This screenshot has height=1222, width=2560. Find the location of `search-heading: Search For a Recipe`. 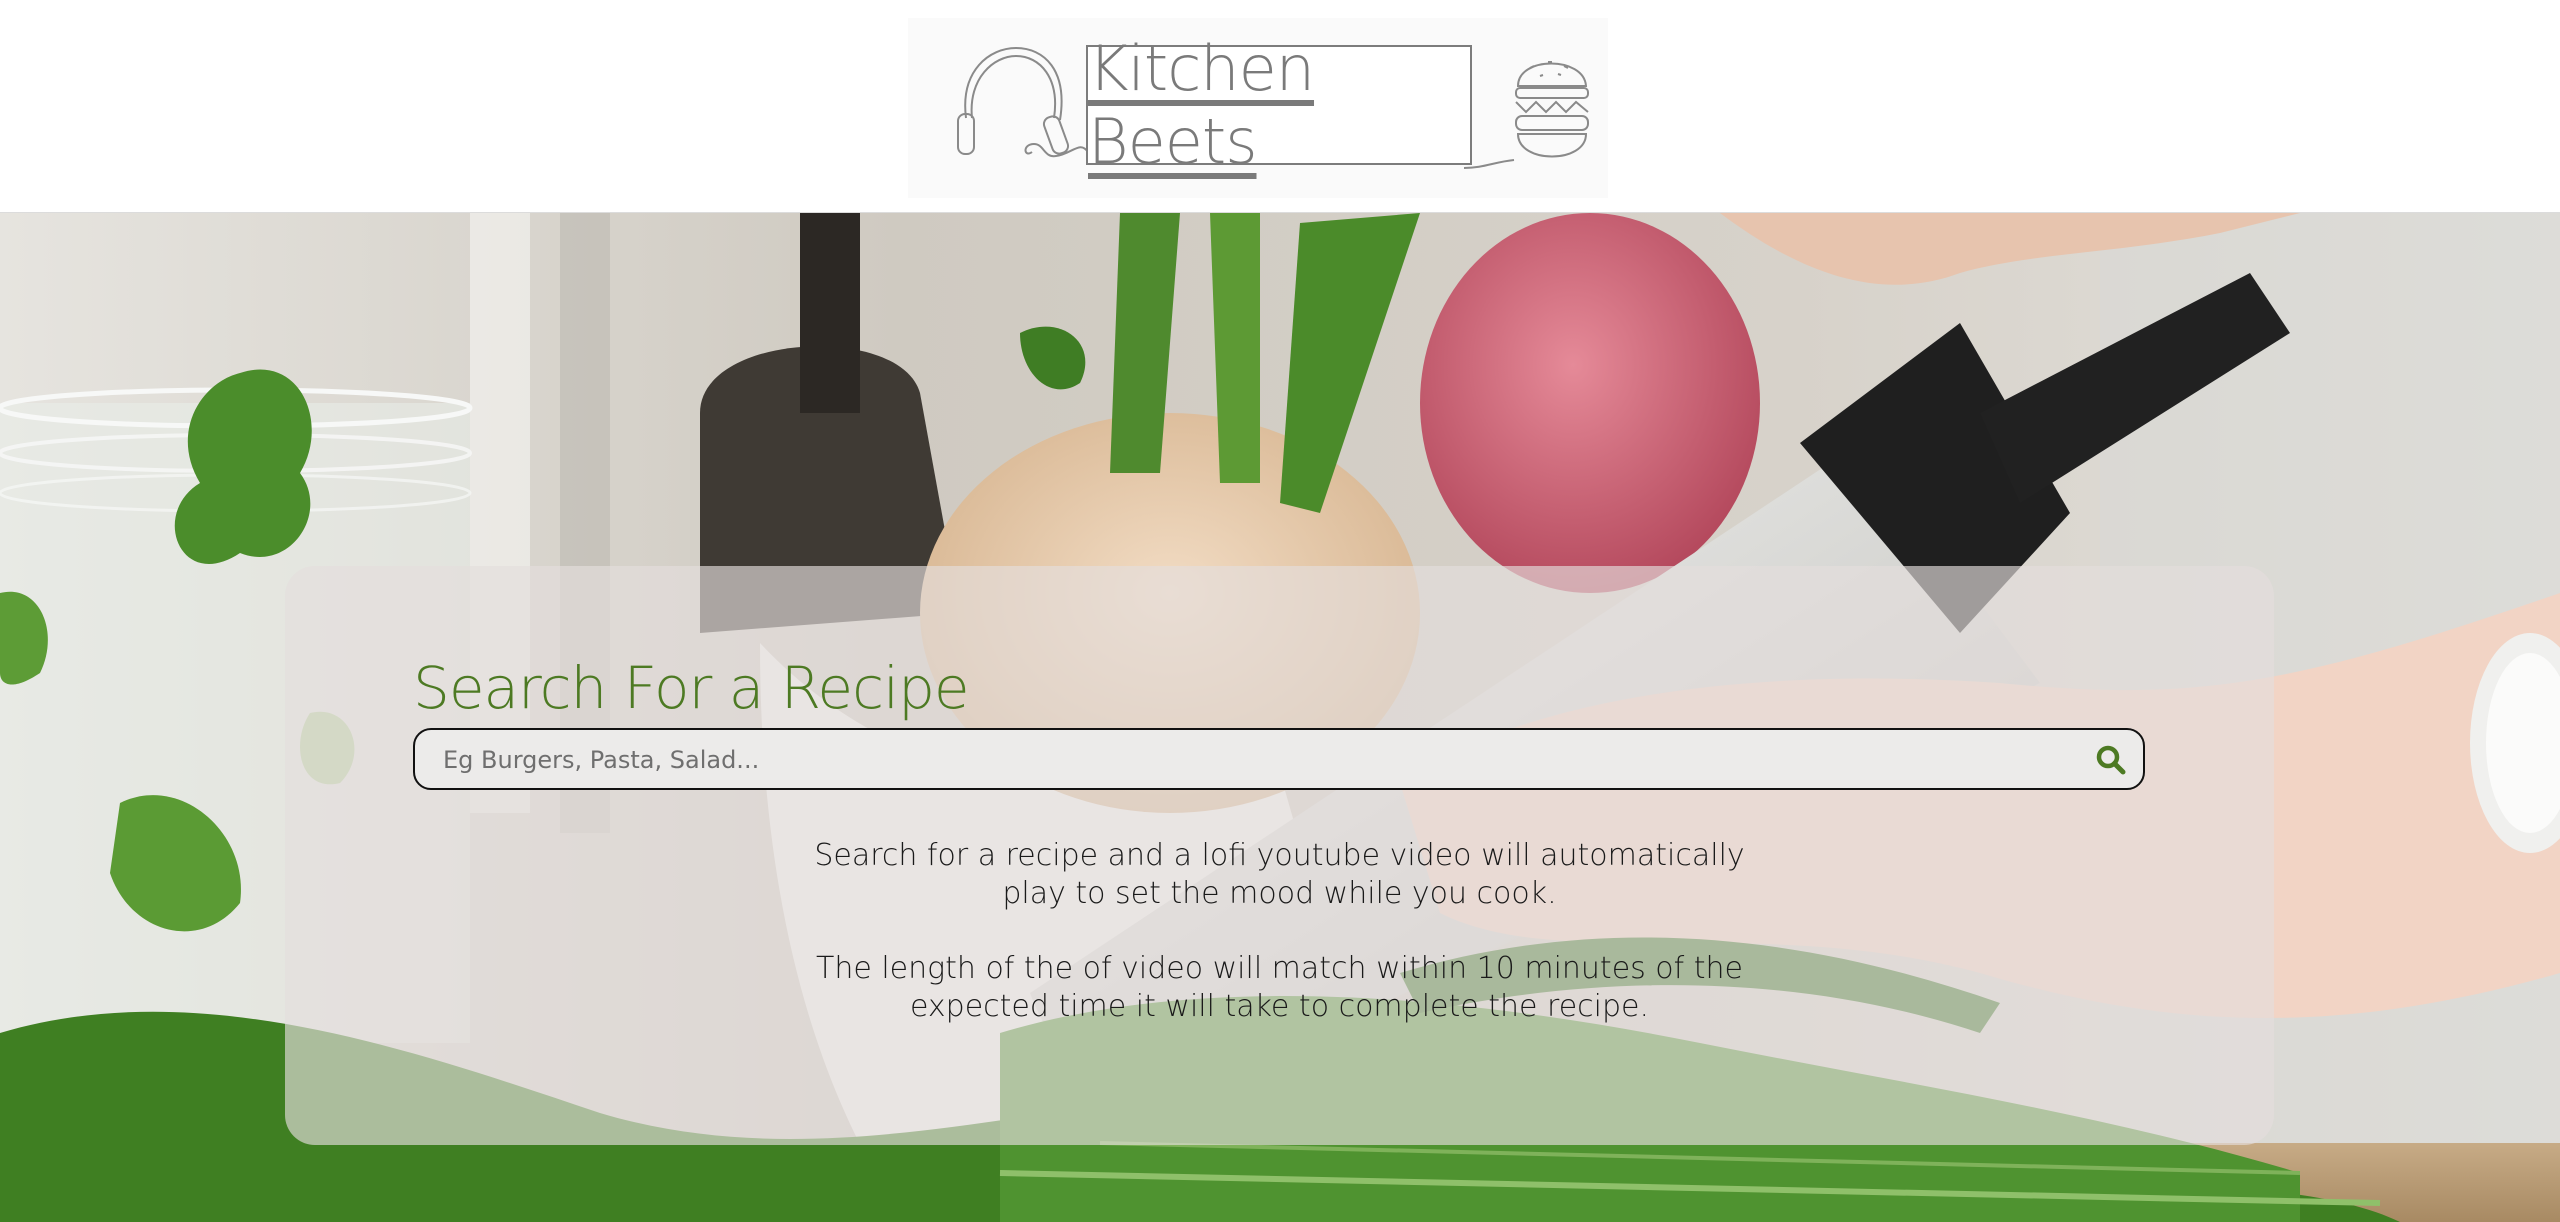

search-heading: Search For a Recipe is located at coordinates (691, 688).